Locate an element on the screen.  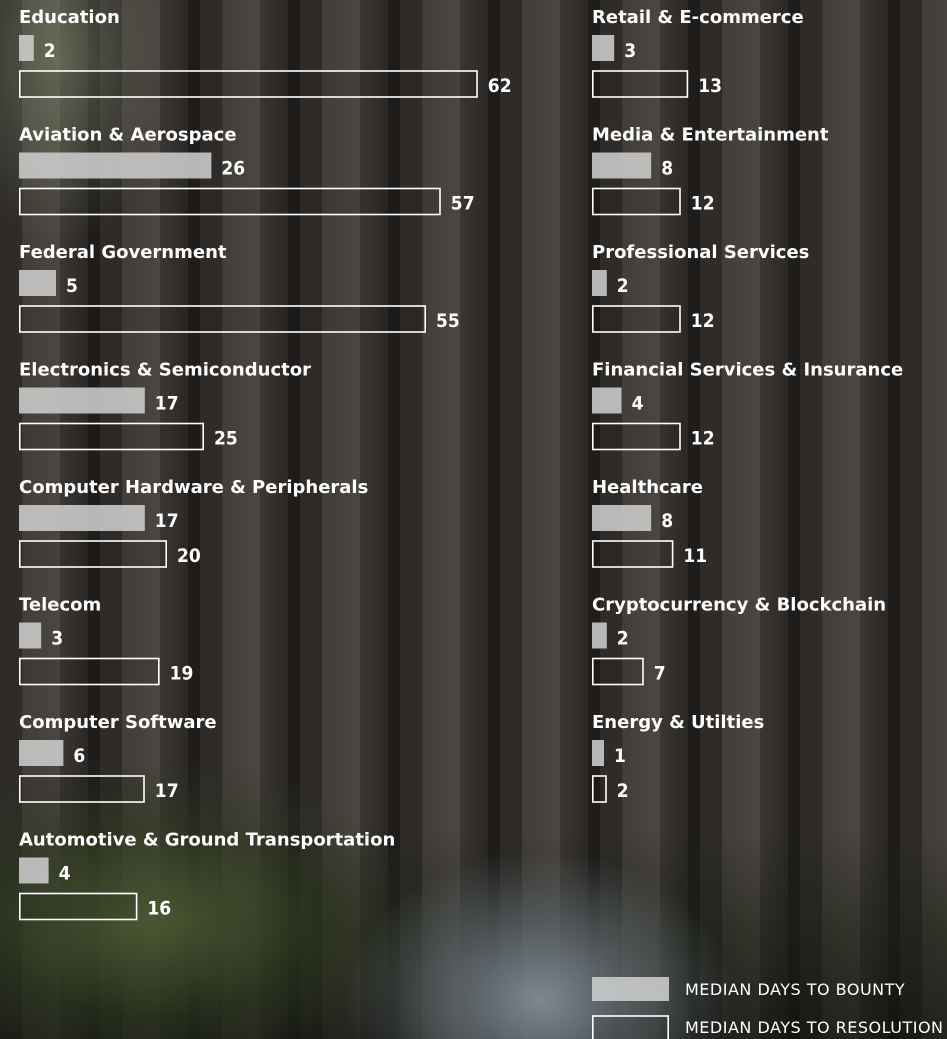
resolution-value-label: 16 is located at coordinates (159, 909).